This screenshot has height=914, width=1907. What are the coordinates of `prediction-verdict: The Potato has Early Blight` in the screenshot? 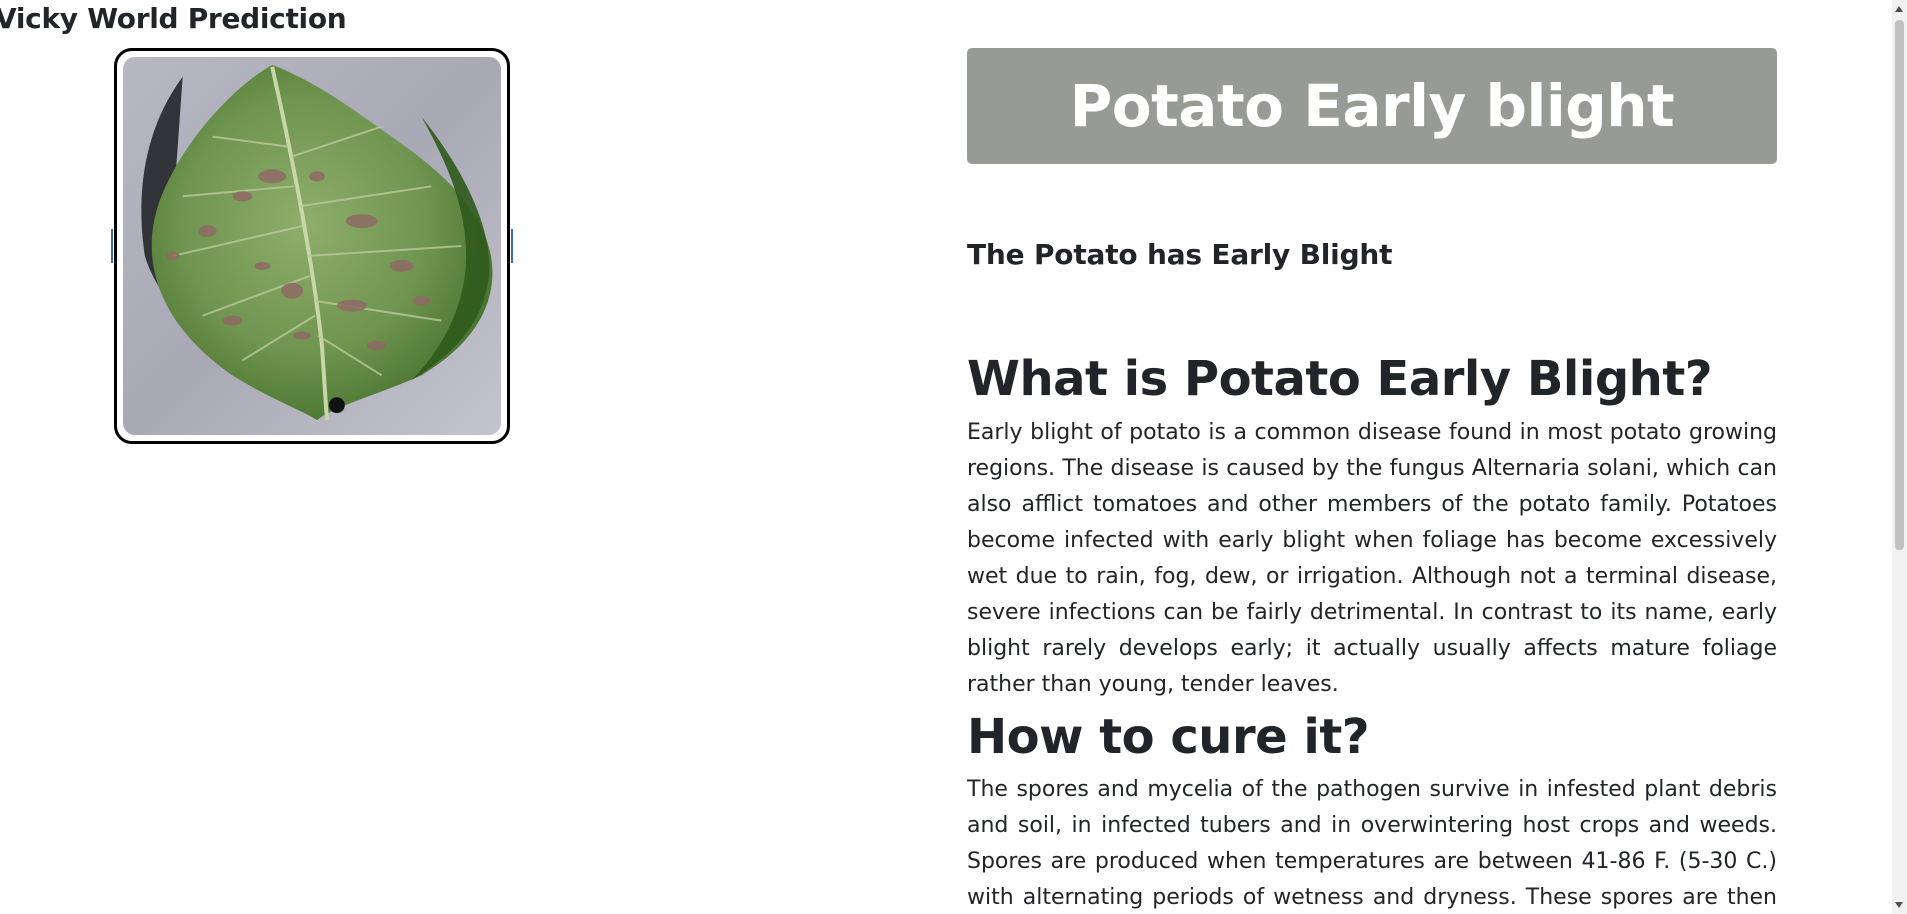 It's located at (1180, 254).